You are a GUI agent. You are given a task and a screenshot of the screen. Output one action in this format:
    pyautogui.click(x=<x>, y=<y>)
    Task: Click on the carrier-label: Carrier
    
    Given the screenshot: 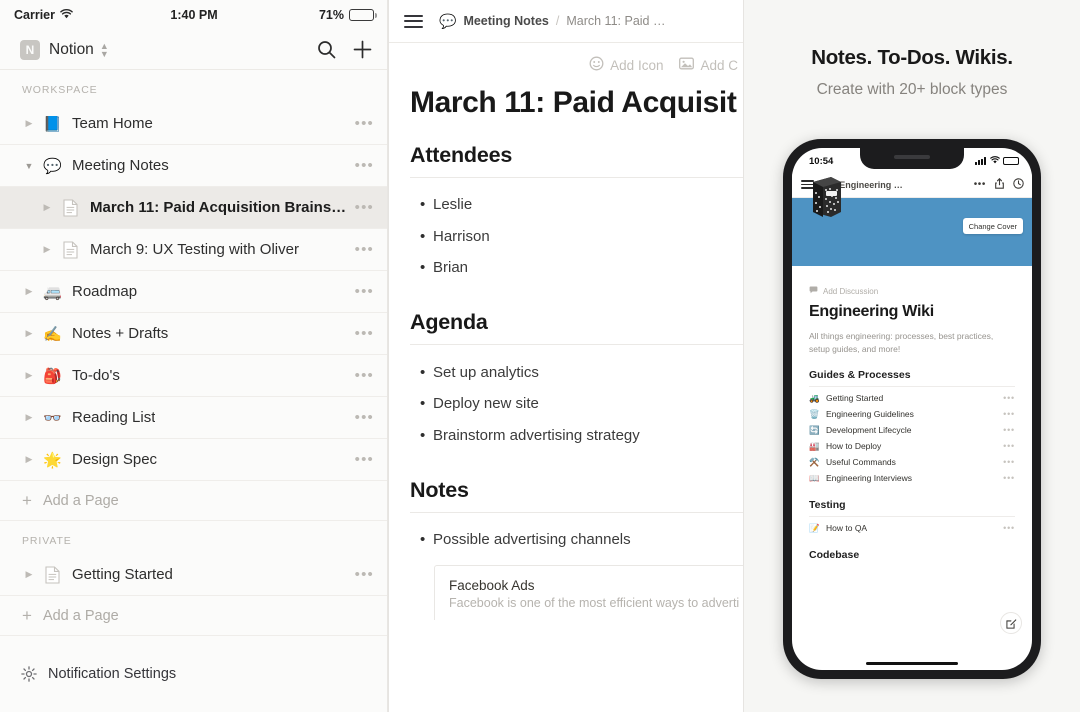 What is the action you would take?
    pyautogui.click(x=34, y=15)
    